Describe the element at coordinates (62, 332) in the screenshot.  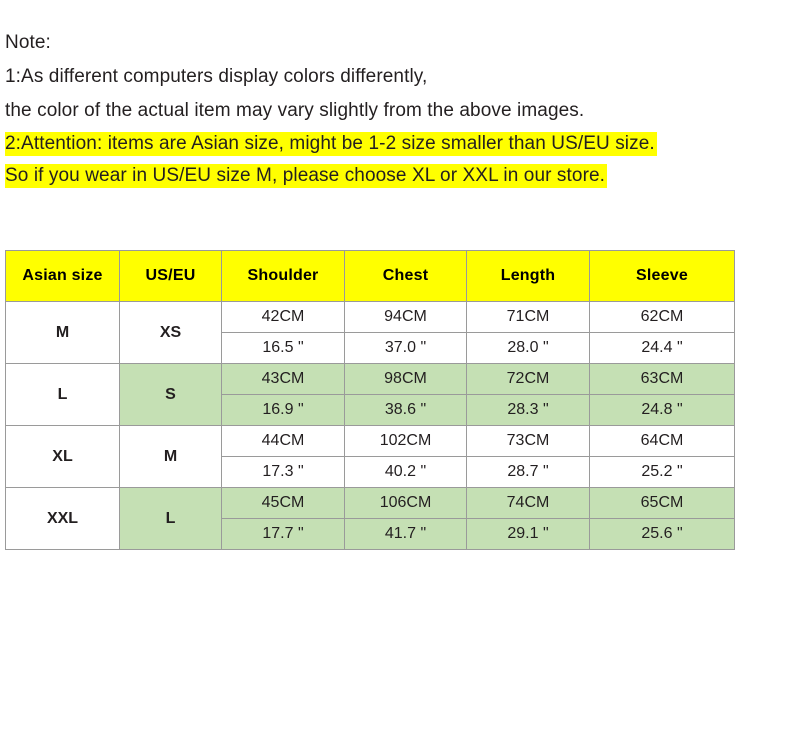
I see `cell-asian-size: M` at that location.